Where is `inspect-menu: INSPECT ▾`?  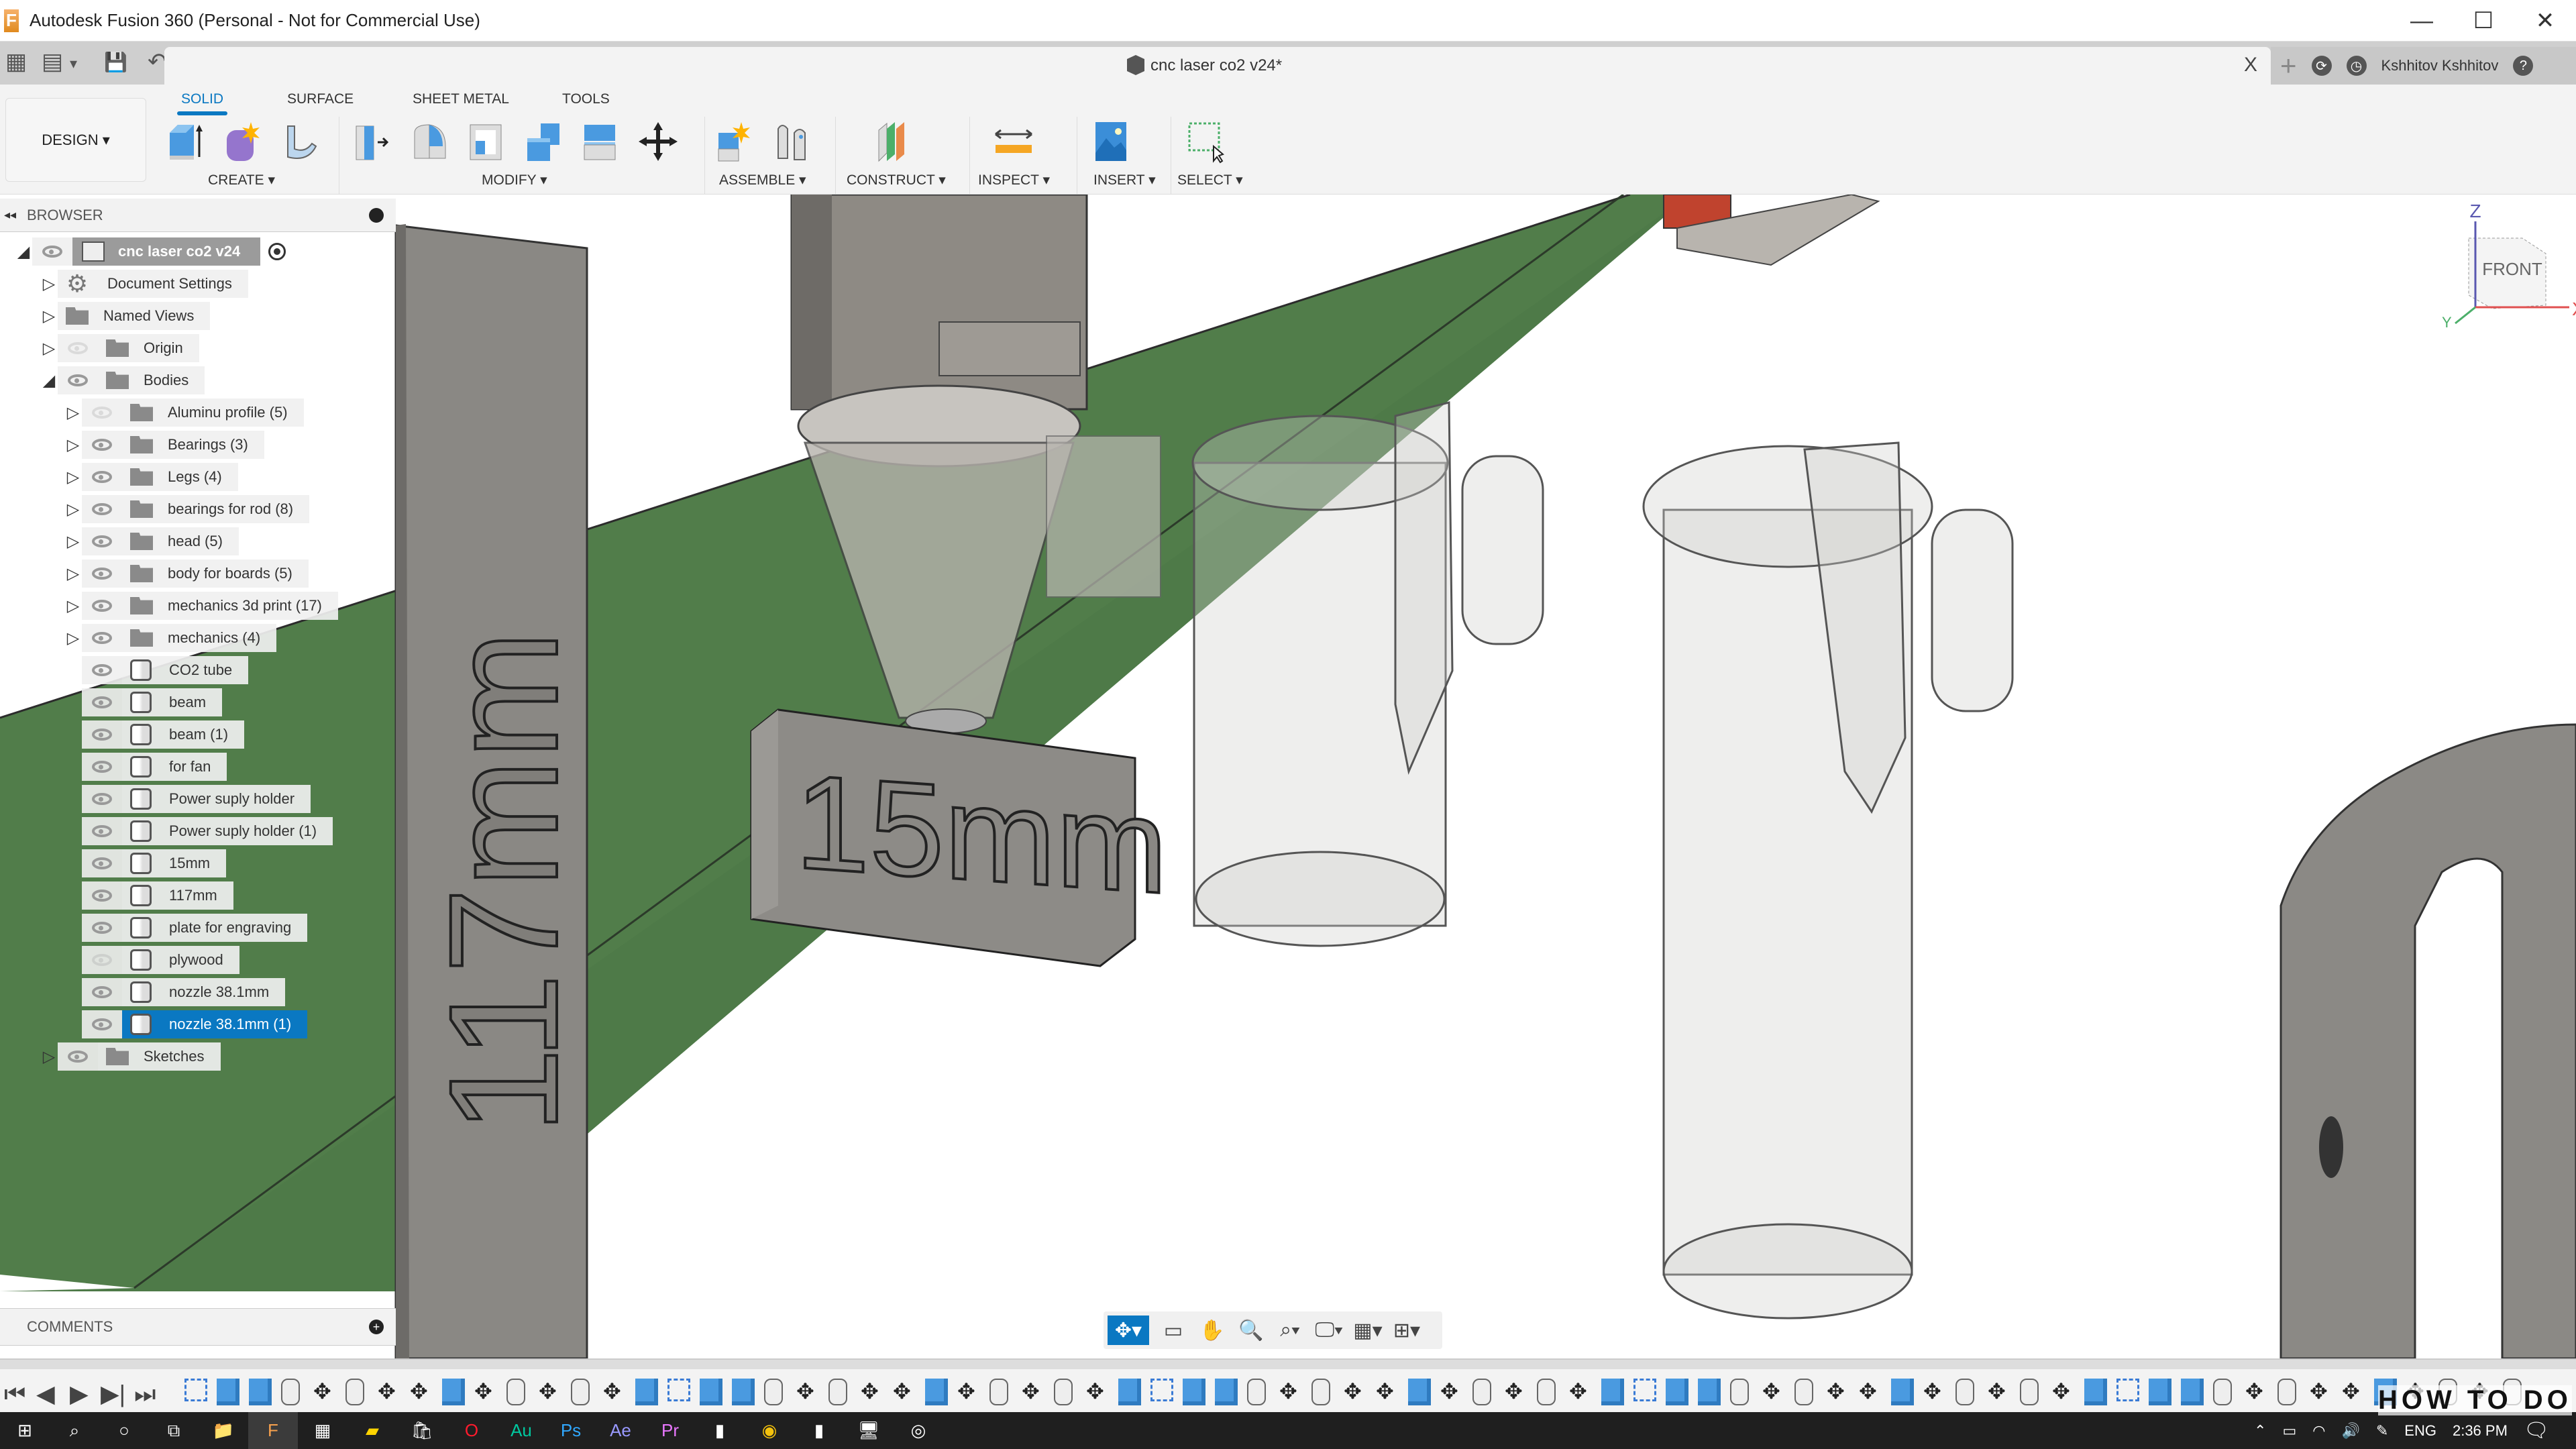
inspect-menu: INSPECT ▾ is located at coordinates (1014, 180).